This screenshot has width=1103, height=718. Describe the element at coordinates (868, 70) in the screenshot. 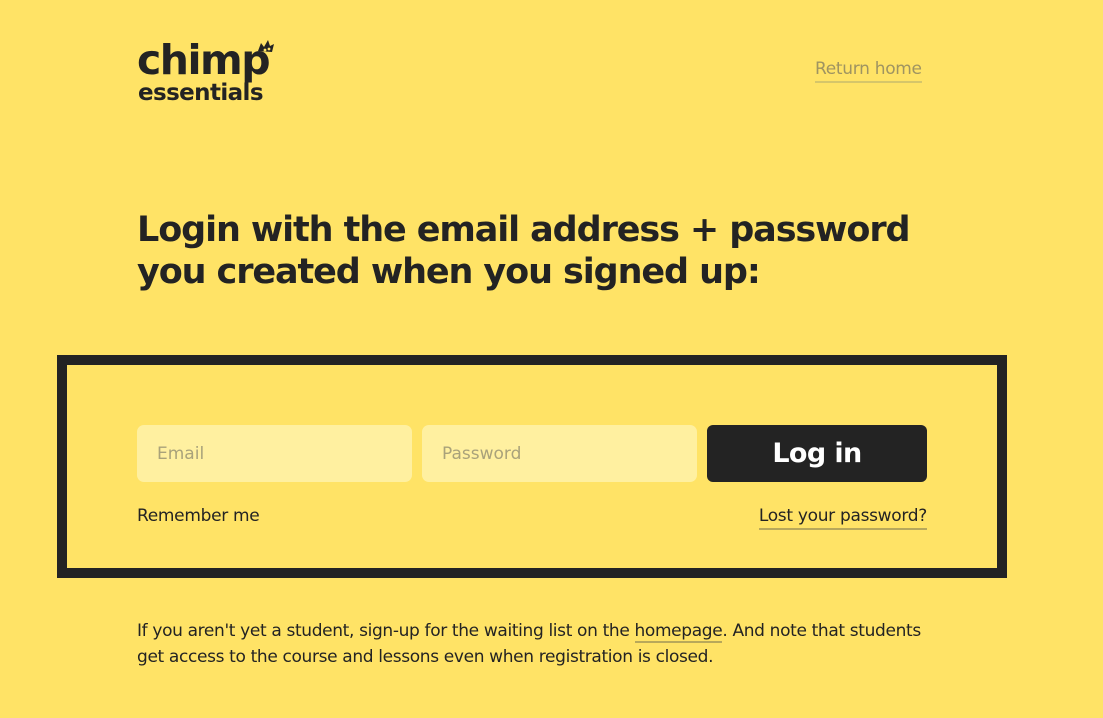

I see `return-home-link: Return home` at that location.